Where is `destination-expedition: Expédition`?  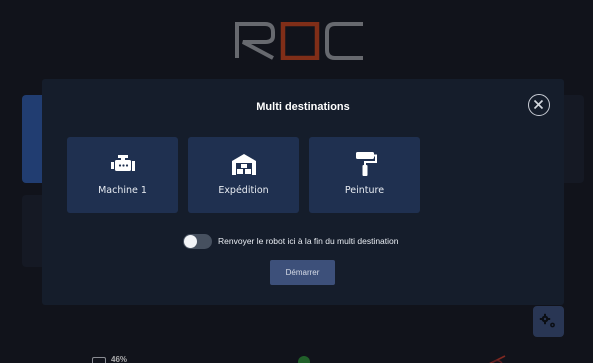
destination-expedition: Expédition is located at coordinates (243, 175).